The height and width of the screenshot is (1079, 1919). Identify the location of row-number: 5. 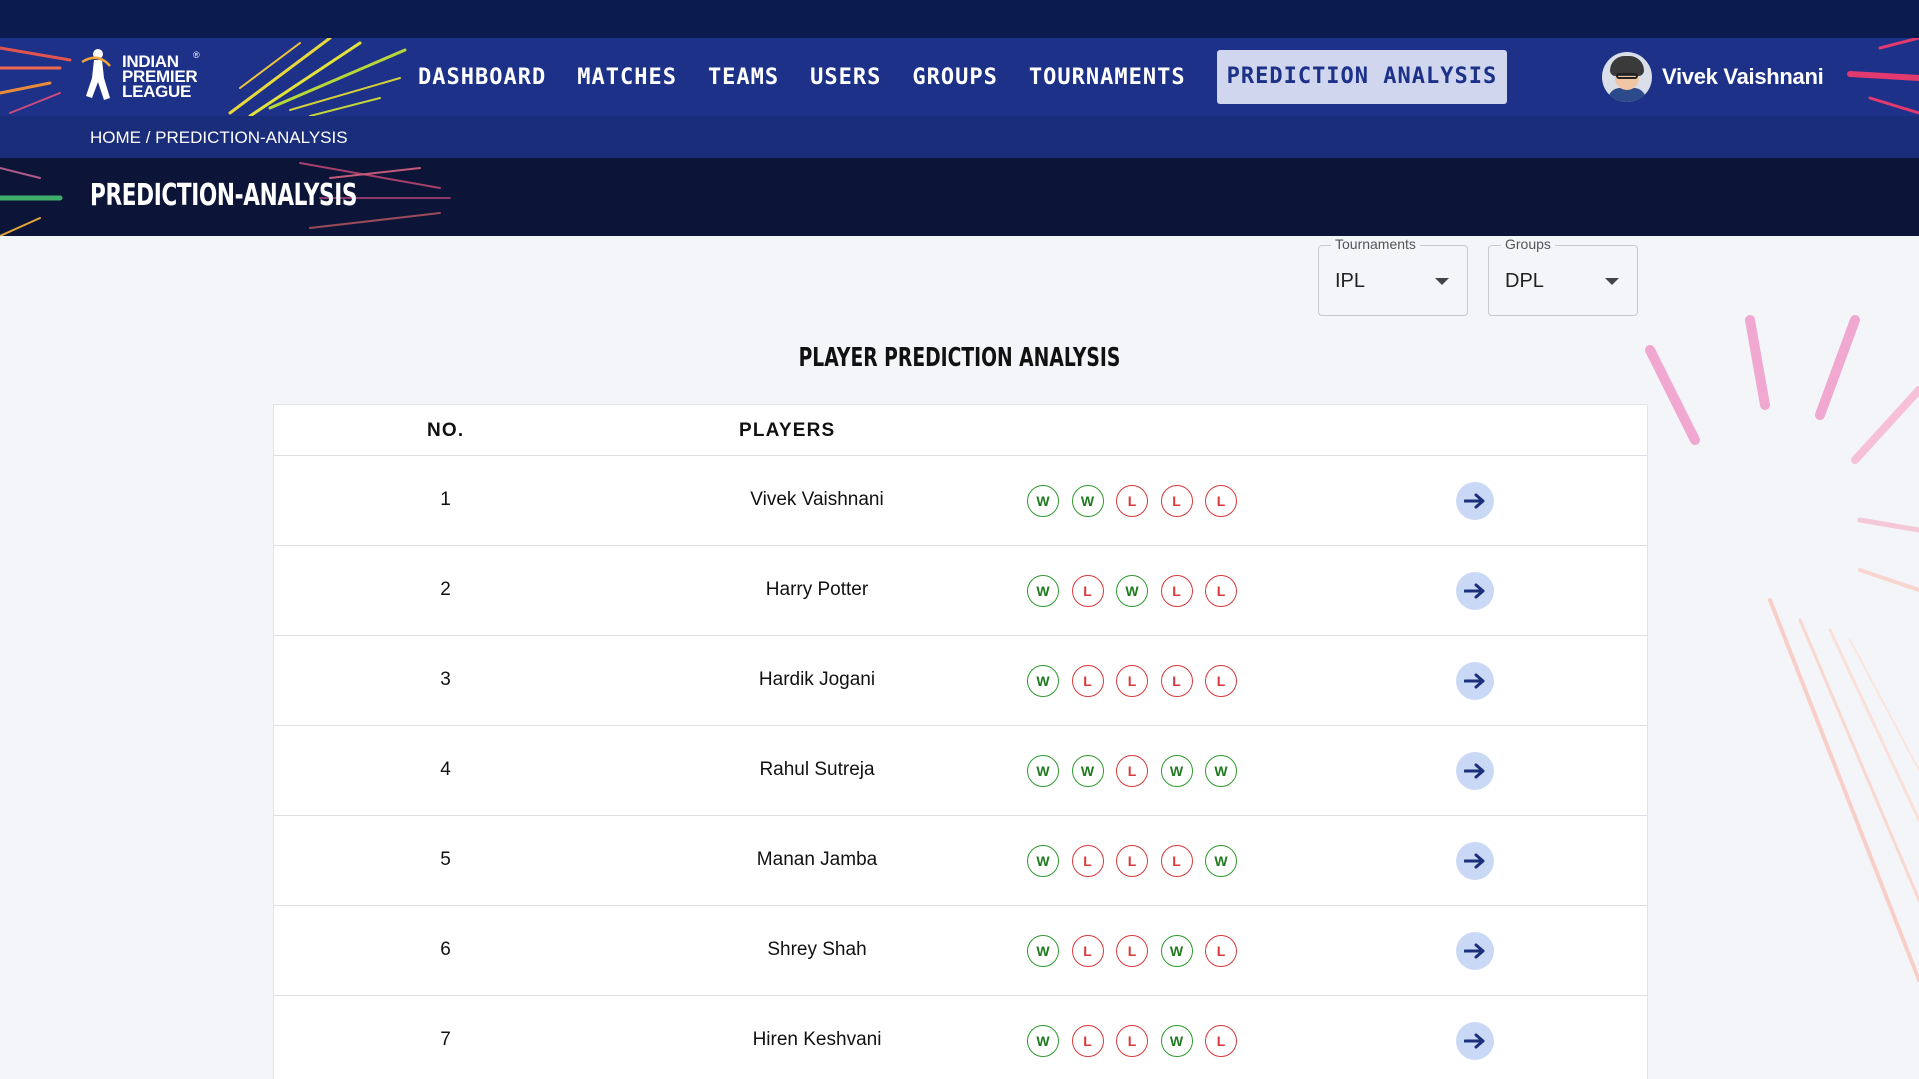
(445, 859).